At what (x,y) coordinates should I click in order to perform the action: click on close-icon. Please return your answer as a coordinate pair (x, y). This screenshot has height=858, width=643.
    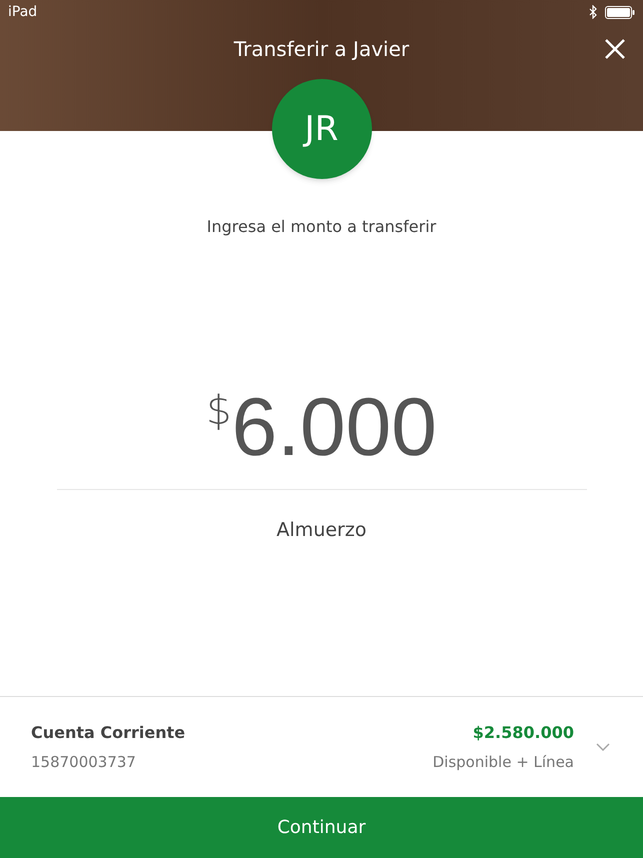
    Looking at the image, I should click on (615, 49).